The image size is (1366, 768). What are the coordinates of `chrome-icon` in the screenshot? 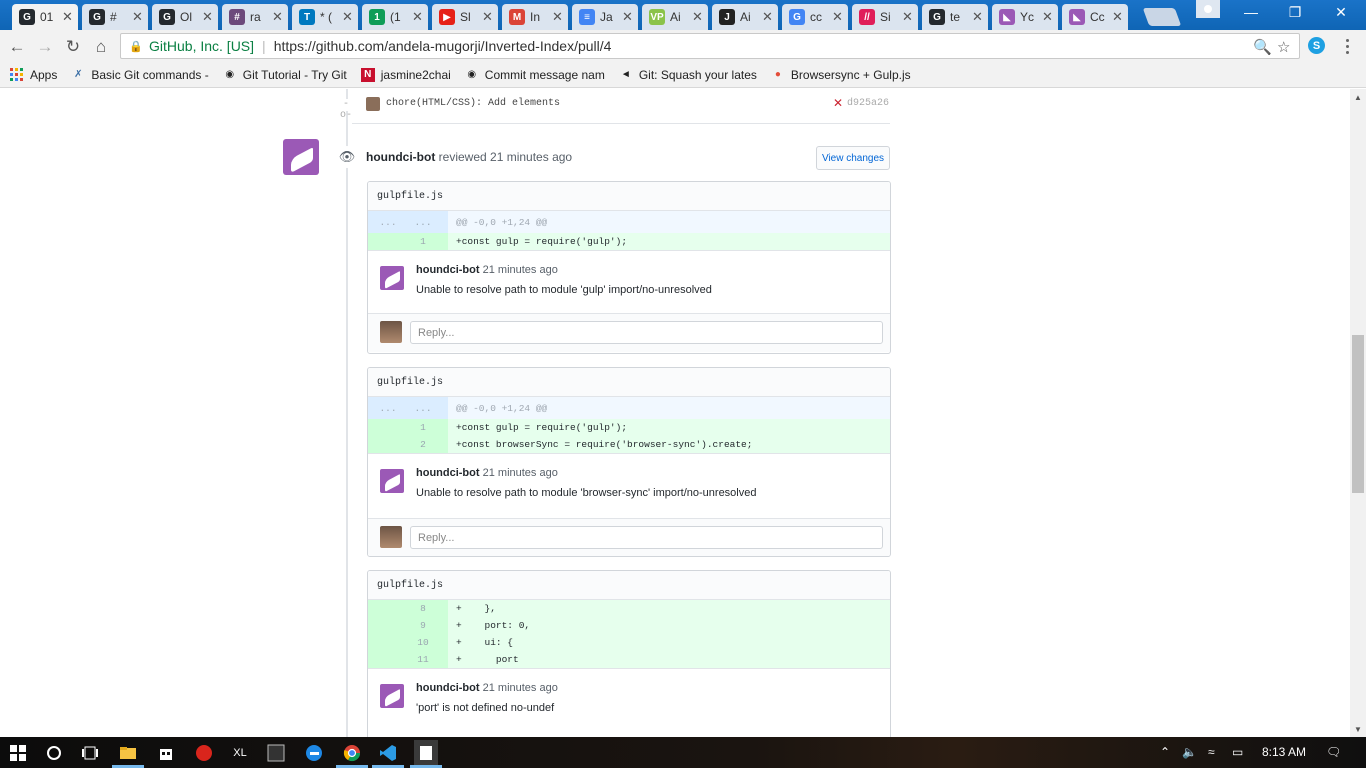 It's located at (352, 753).